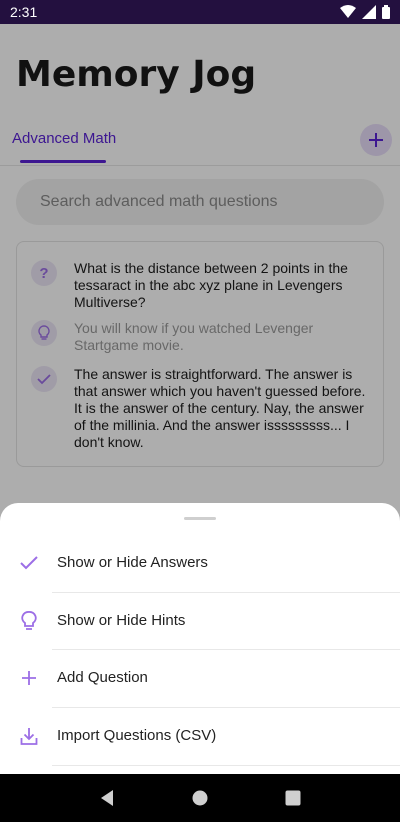  What do you see at coordinates (29, 736) in the screenshot?
I see `download-icon` at bounding box center [29, 736].